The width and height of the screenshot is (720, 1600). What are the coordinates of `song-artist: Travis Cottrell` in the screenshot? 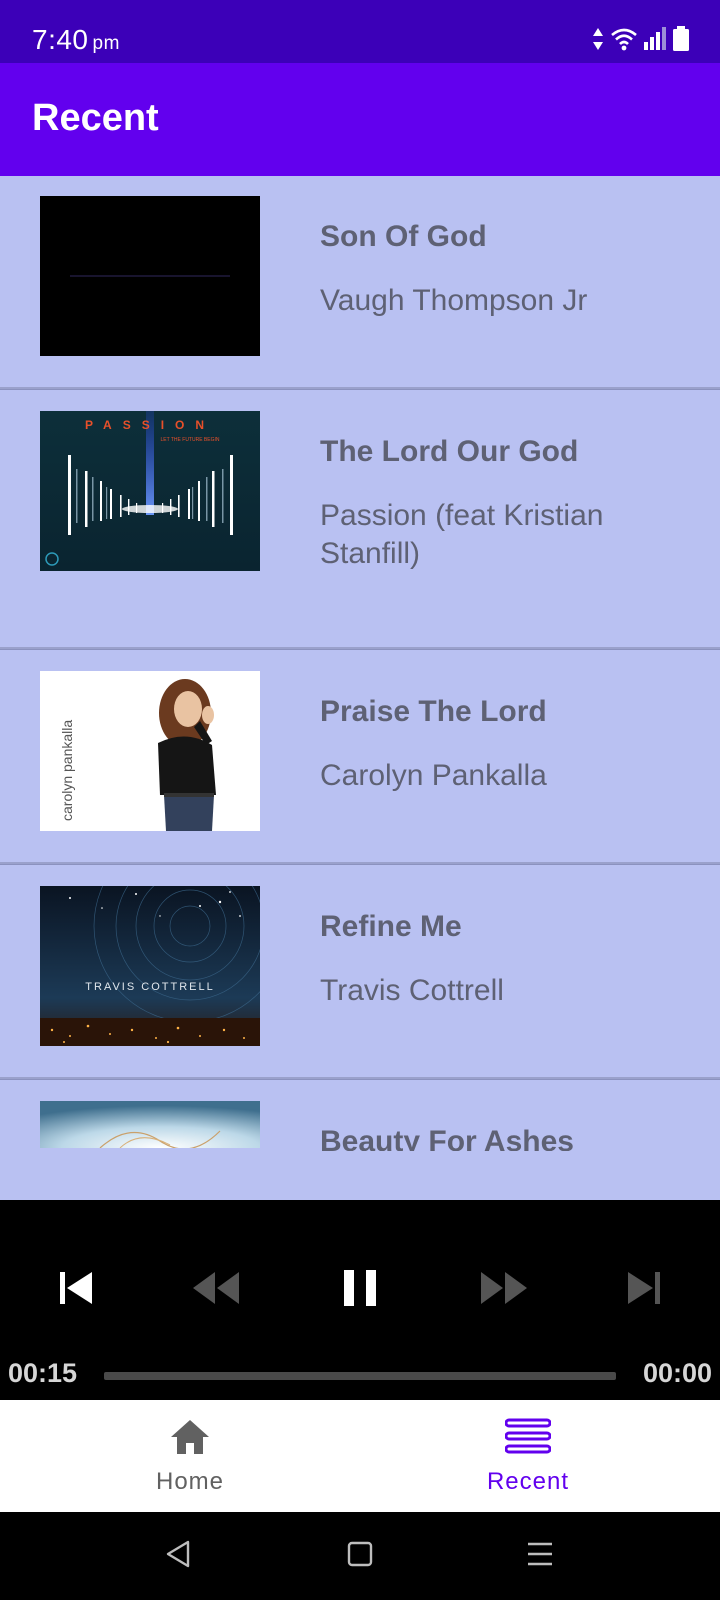 It's located at (412, 990).